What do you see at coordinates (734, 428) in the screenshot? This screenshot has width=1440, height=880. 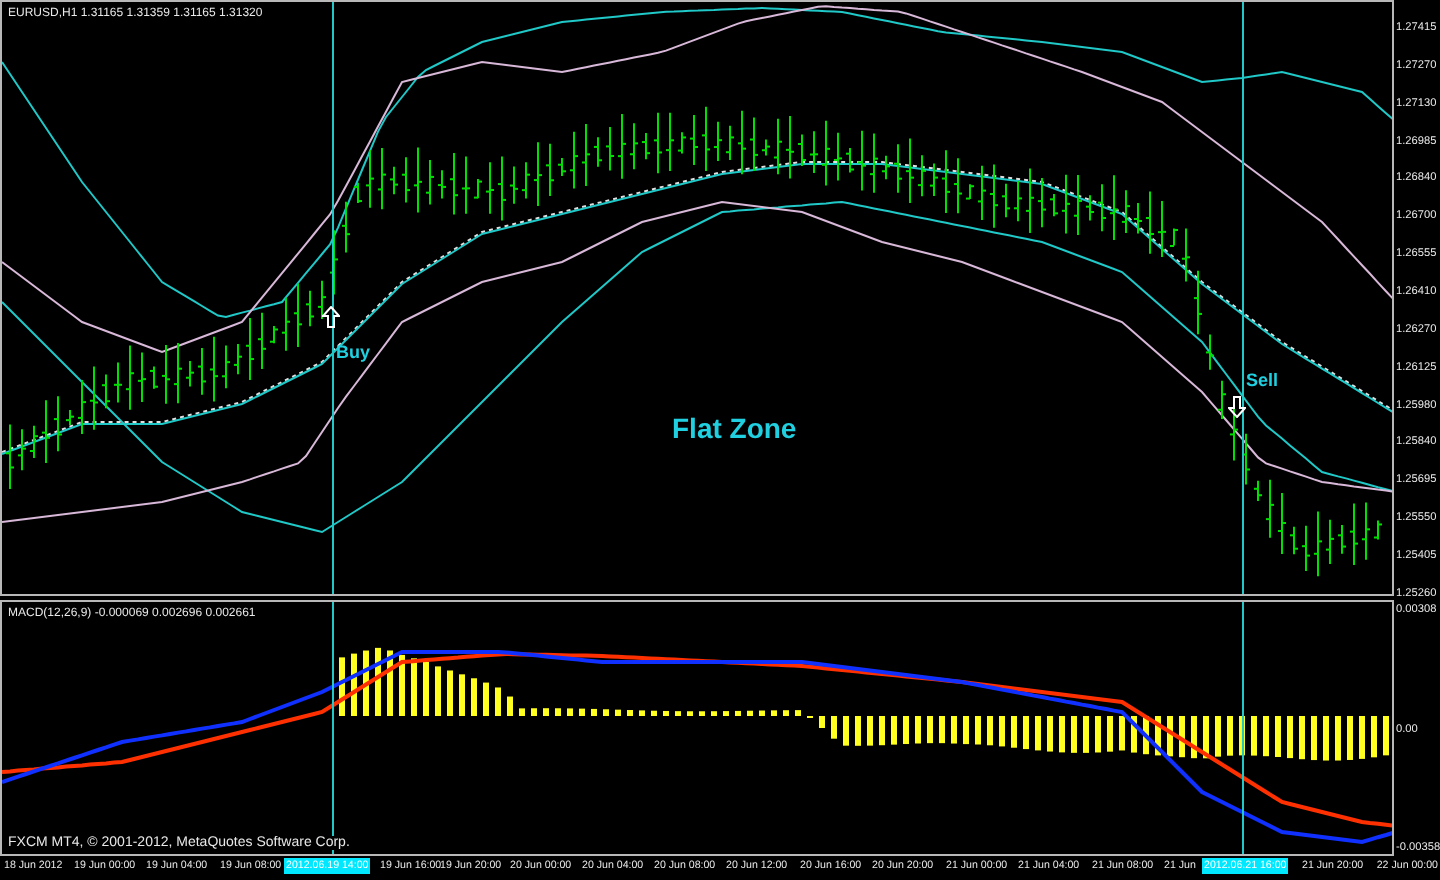 I see `chart-annotation: Flat Zone` at bounding box center [734, 428].